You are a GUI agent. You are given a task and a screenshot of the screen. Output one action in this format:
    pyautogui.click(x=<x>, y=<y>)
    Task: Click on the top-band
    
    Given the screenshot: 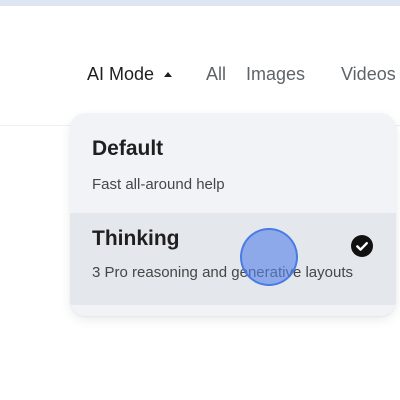 What is the action you would take?
    pyautogui.click(x=200, y=3)
    